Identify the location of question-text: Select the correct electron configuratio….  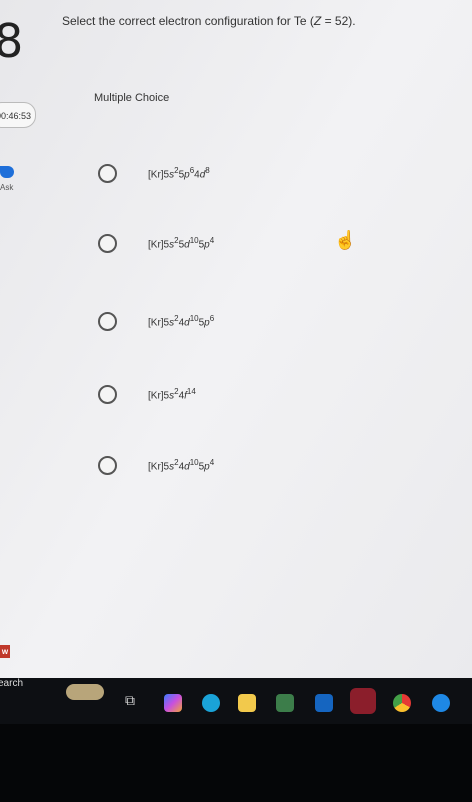
(209, 21).